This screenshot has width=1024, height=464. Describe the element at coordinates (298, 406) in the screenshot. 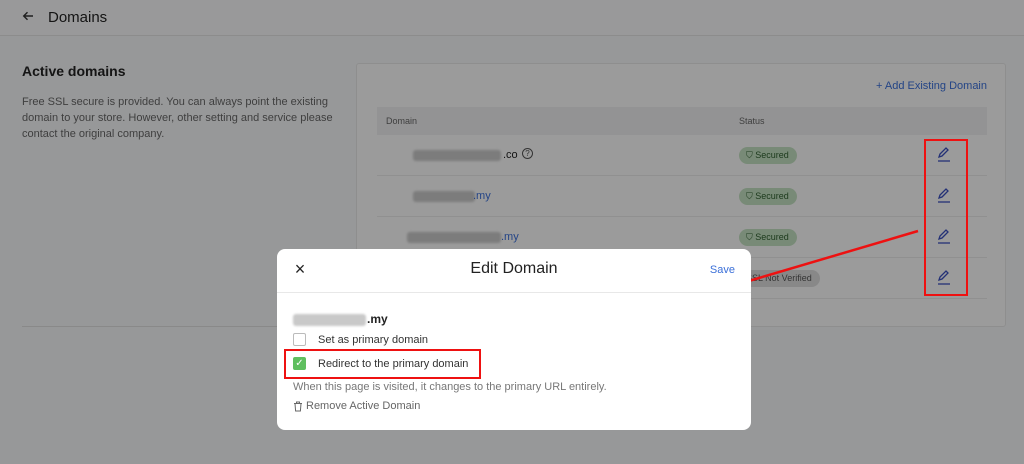

I see `trash-icon` at that location.